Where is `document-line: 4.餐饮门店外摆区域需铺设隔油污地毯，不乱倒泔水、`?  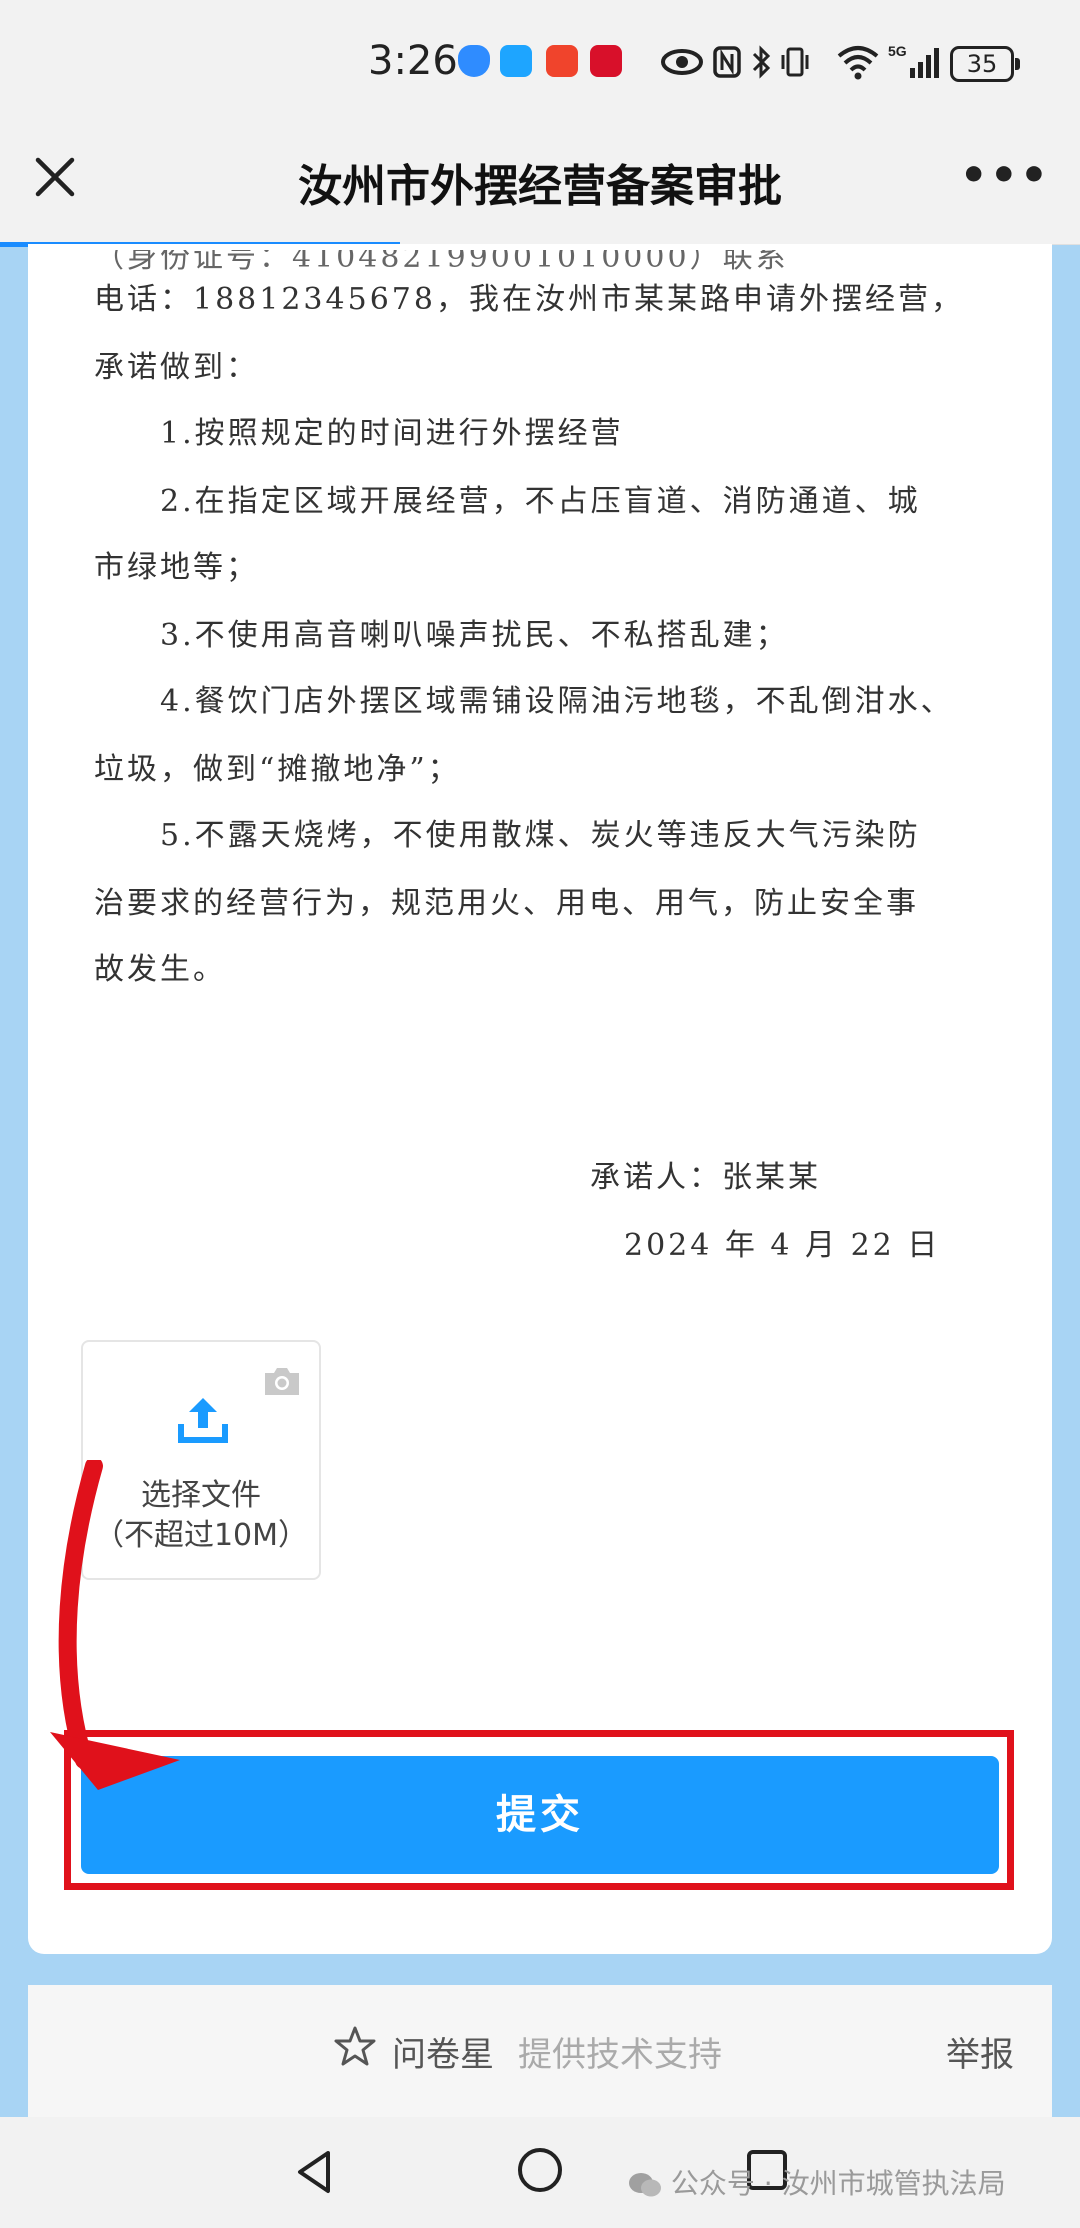 document-line: 4.餐饮门店外摆区域需铺设隔油污地毯，不乱倒泔水、 is located at coordinates (557, 701).